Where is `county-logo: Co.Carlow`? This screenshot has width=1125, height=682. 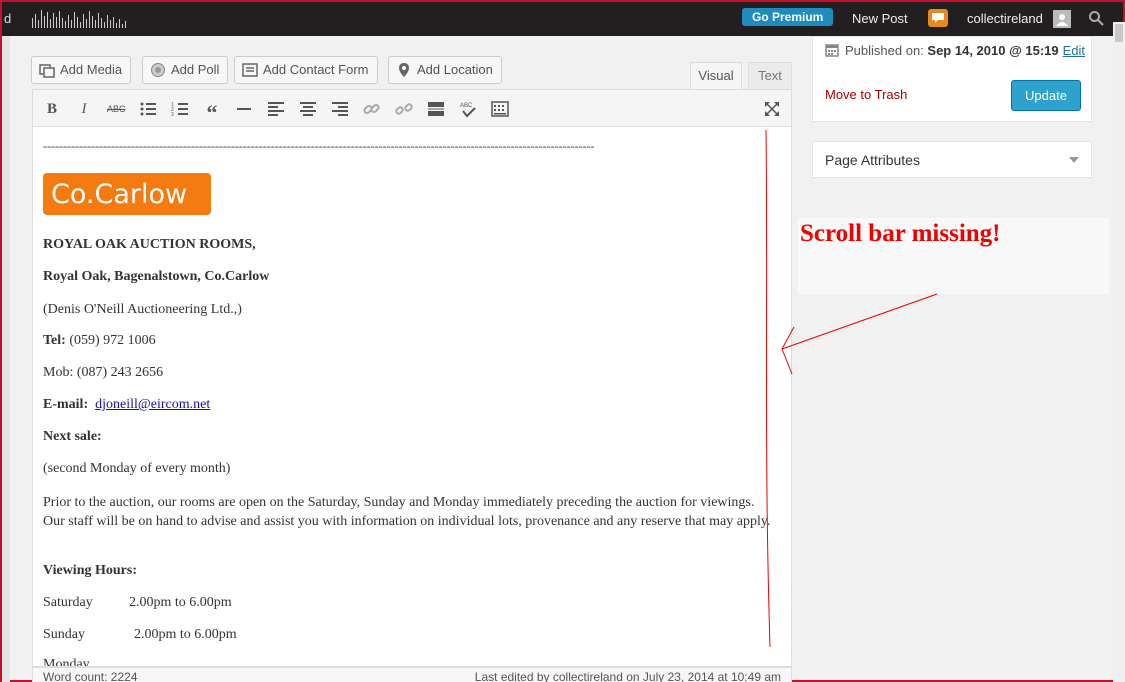 county-logo: Co.Carlow is located at coordinates (127, 194).